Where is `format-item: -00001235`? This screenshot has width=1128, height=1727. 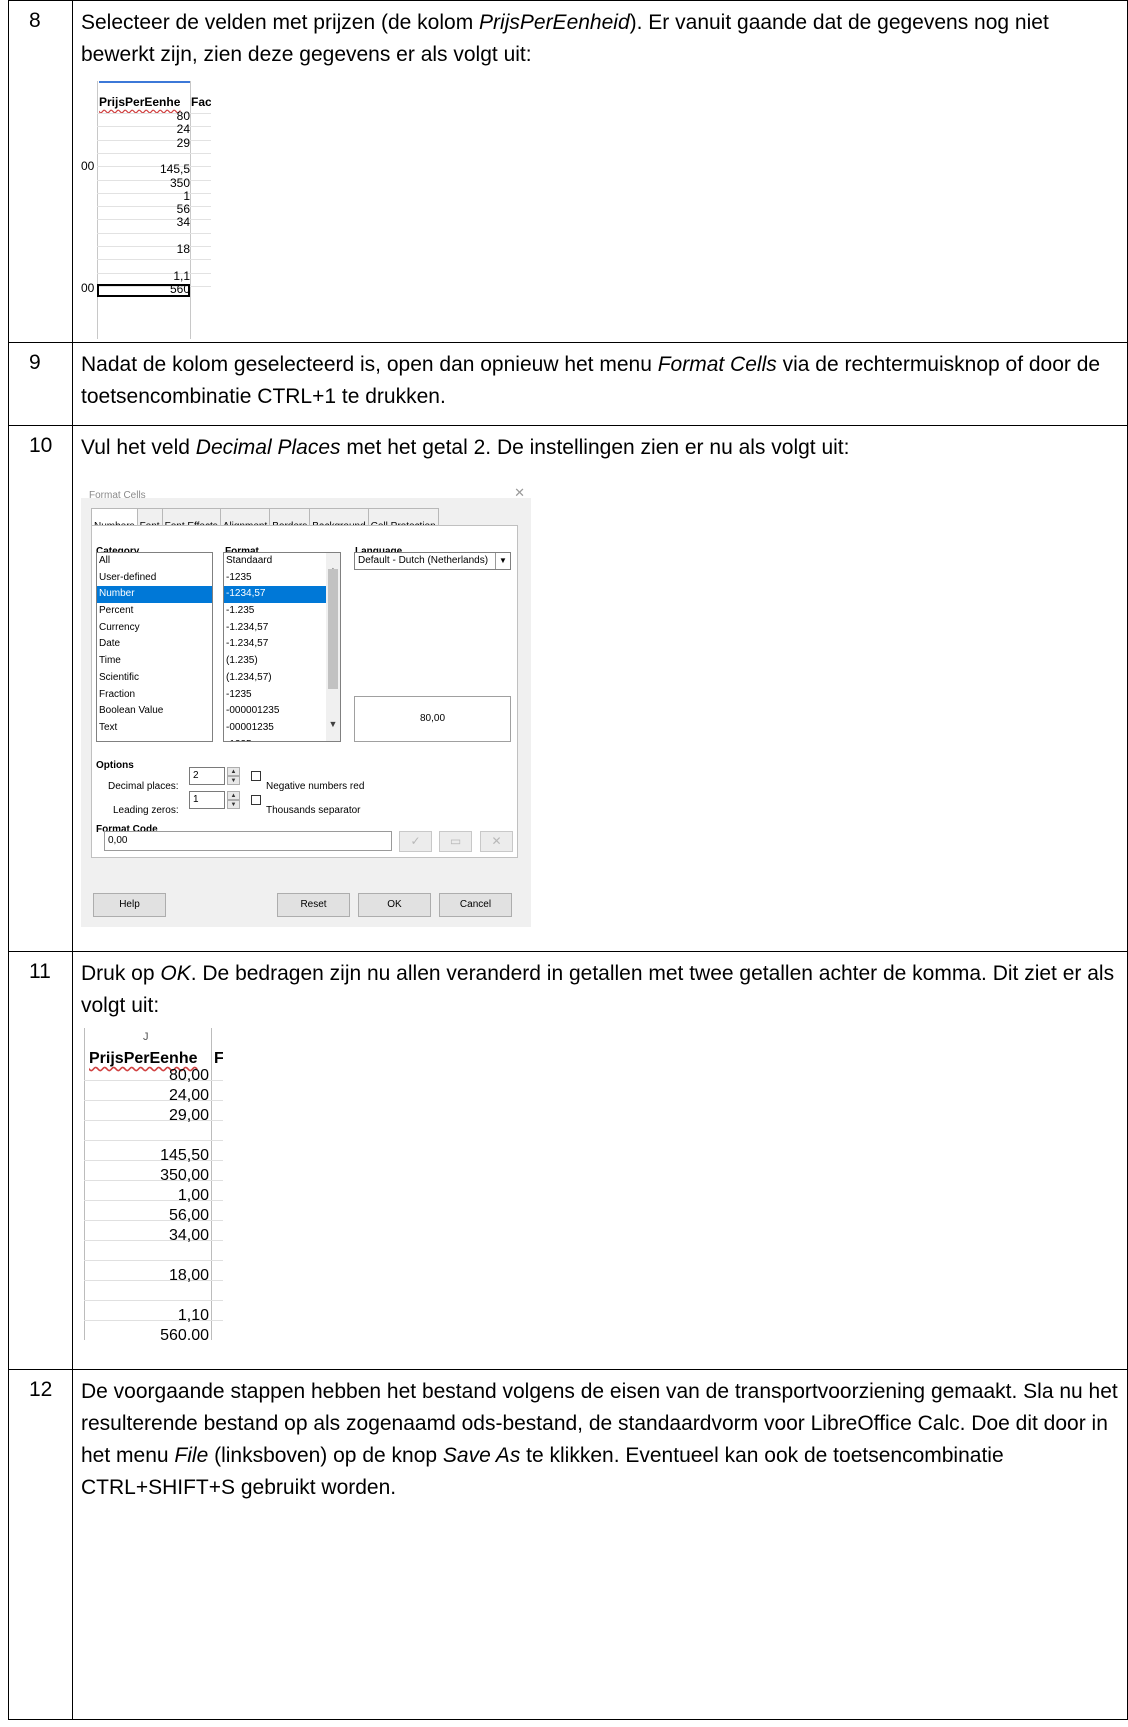
format-item: -00001235 is located at coordinates (275, 728).